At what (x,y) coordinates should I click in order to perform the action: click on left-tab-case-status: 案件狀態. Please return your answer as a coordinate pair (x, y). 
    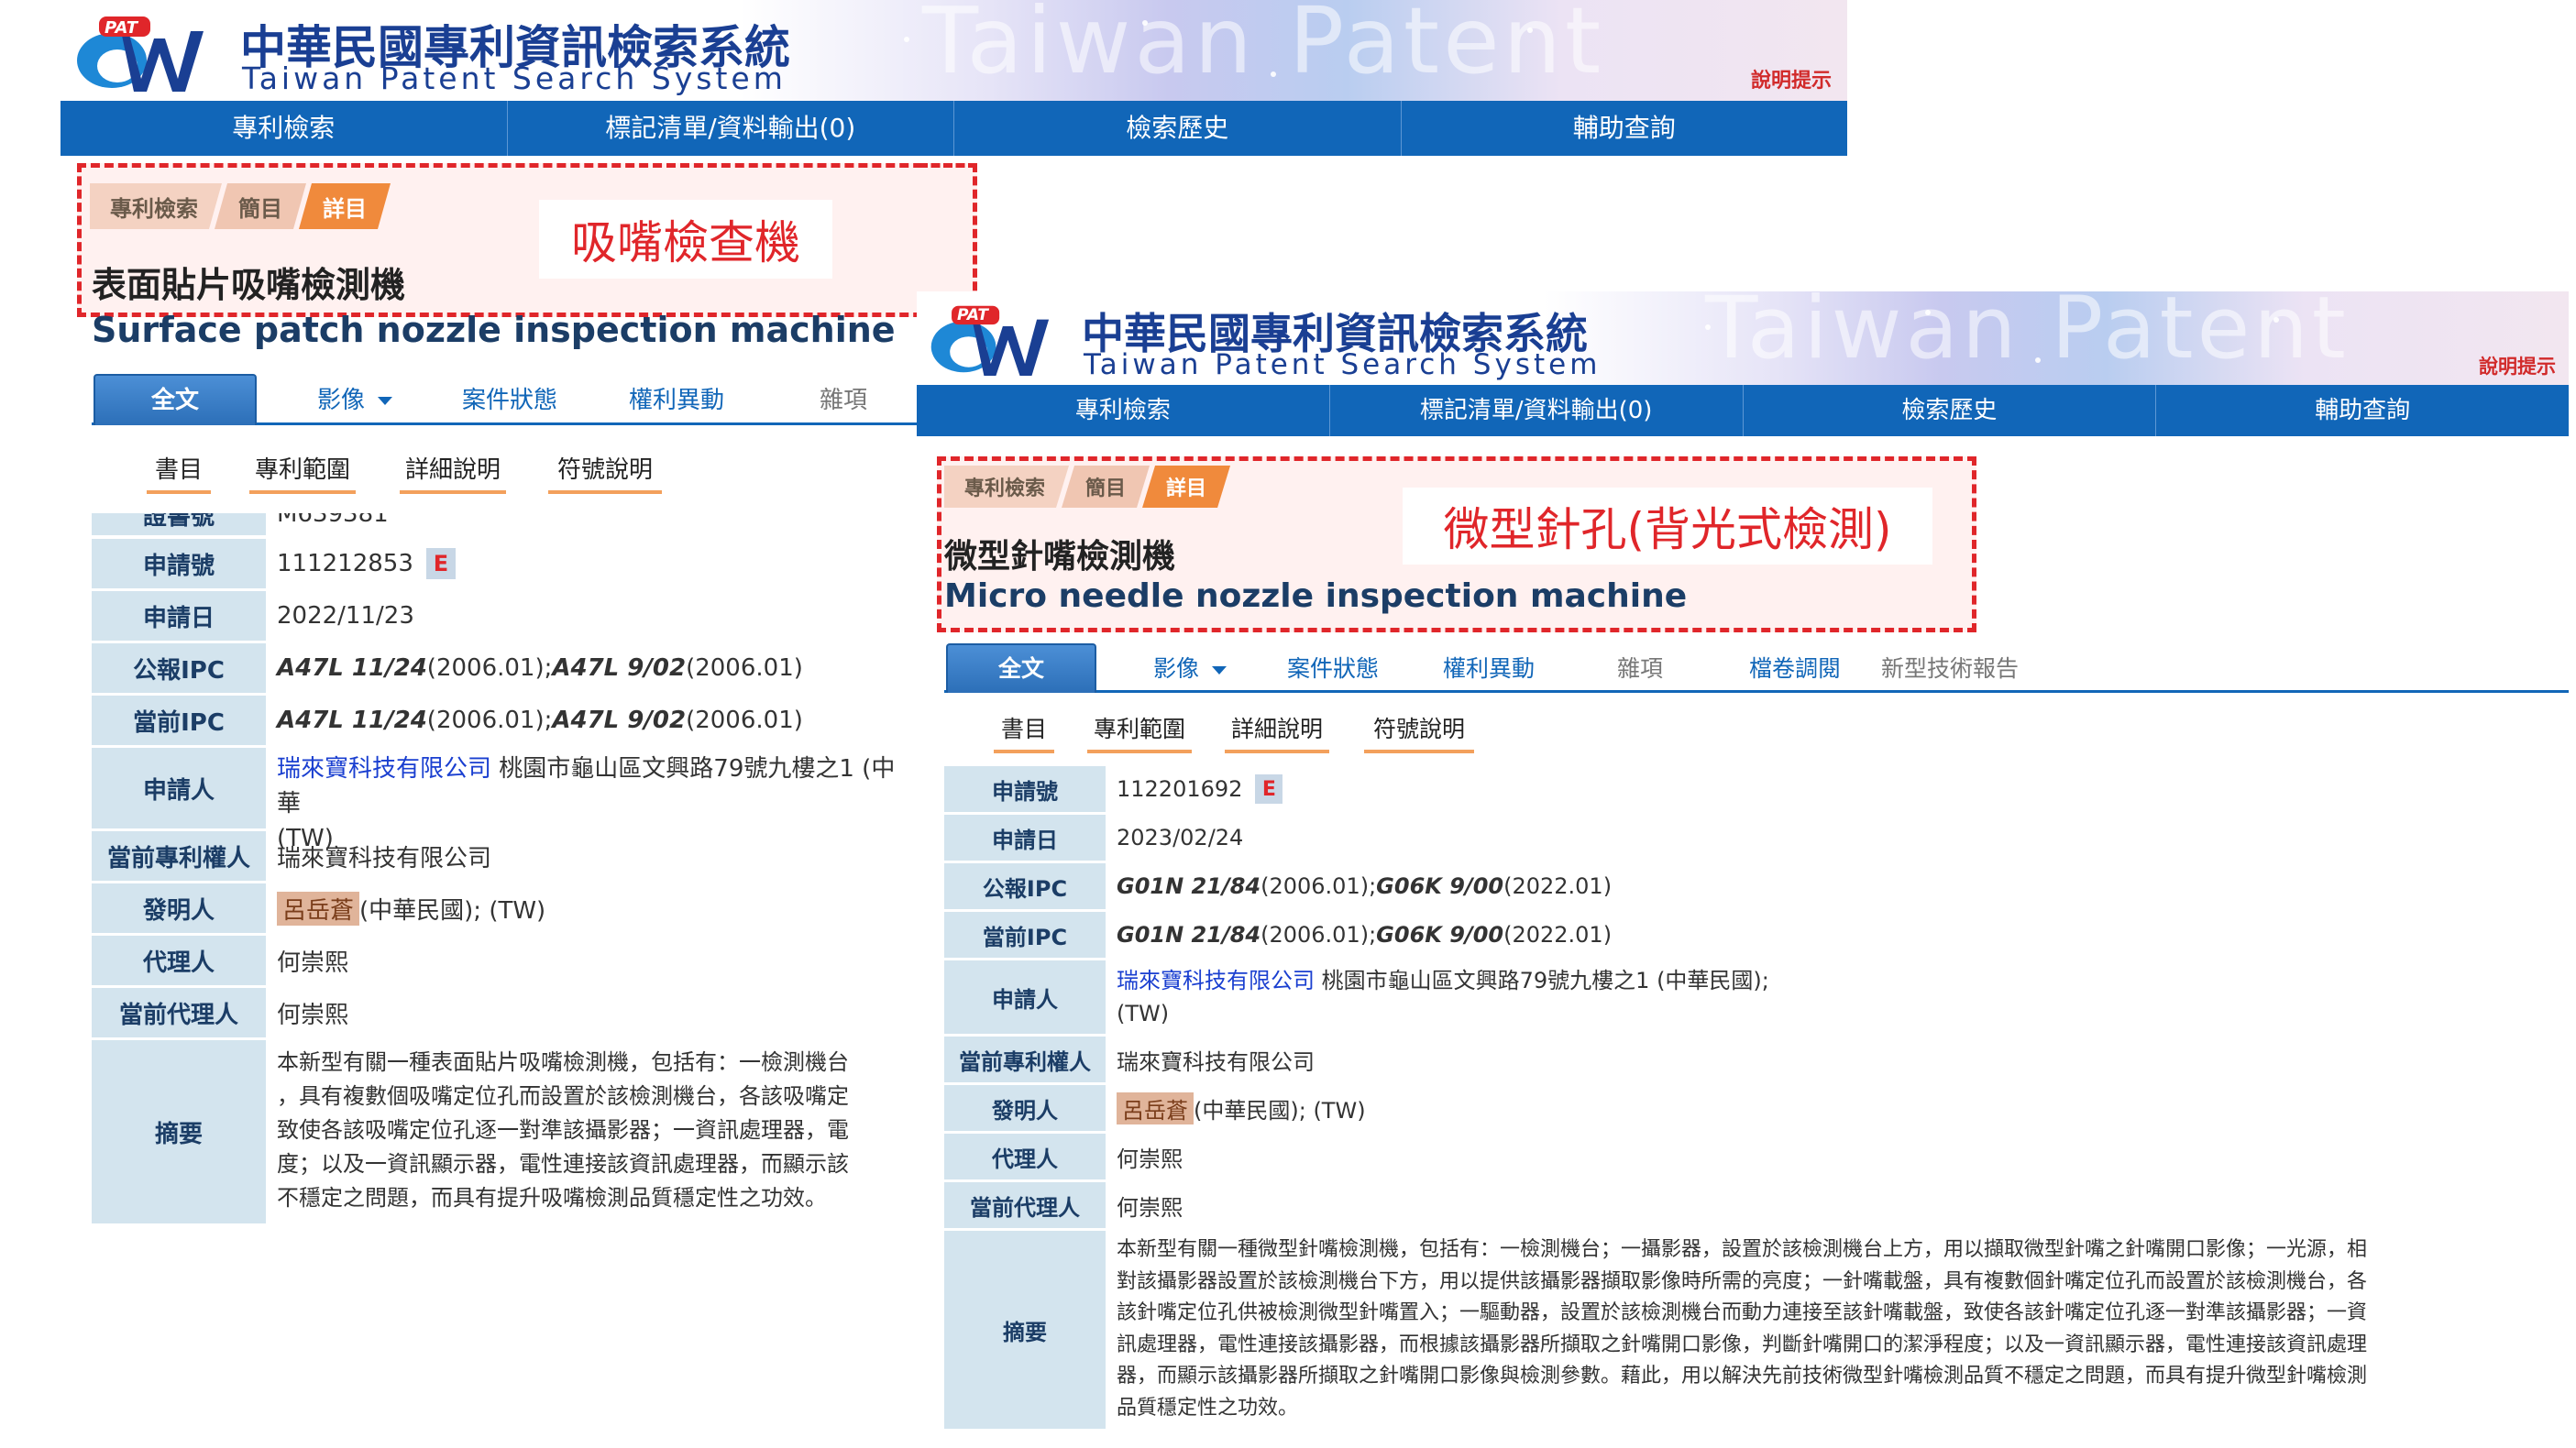
    Looking at the image, I should click on (509, 398).